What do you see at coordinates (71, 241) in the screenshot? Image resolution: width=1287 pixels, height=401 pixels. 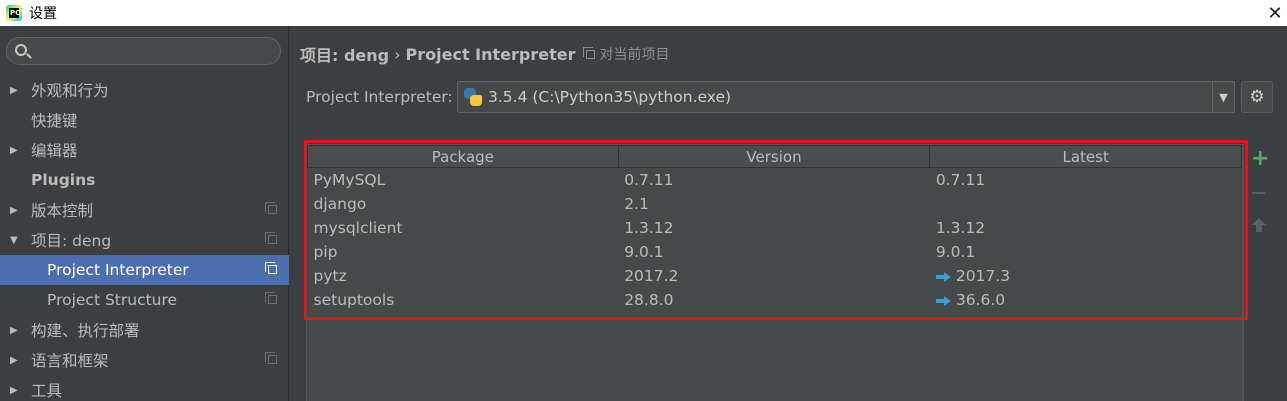 I see `sidebar-item-label: 项目: deng` at bounding box center [71, 241].